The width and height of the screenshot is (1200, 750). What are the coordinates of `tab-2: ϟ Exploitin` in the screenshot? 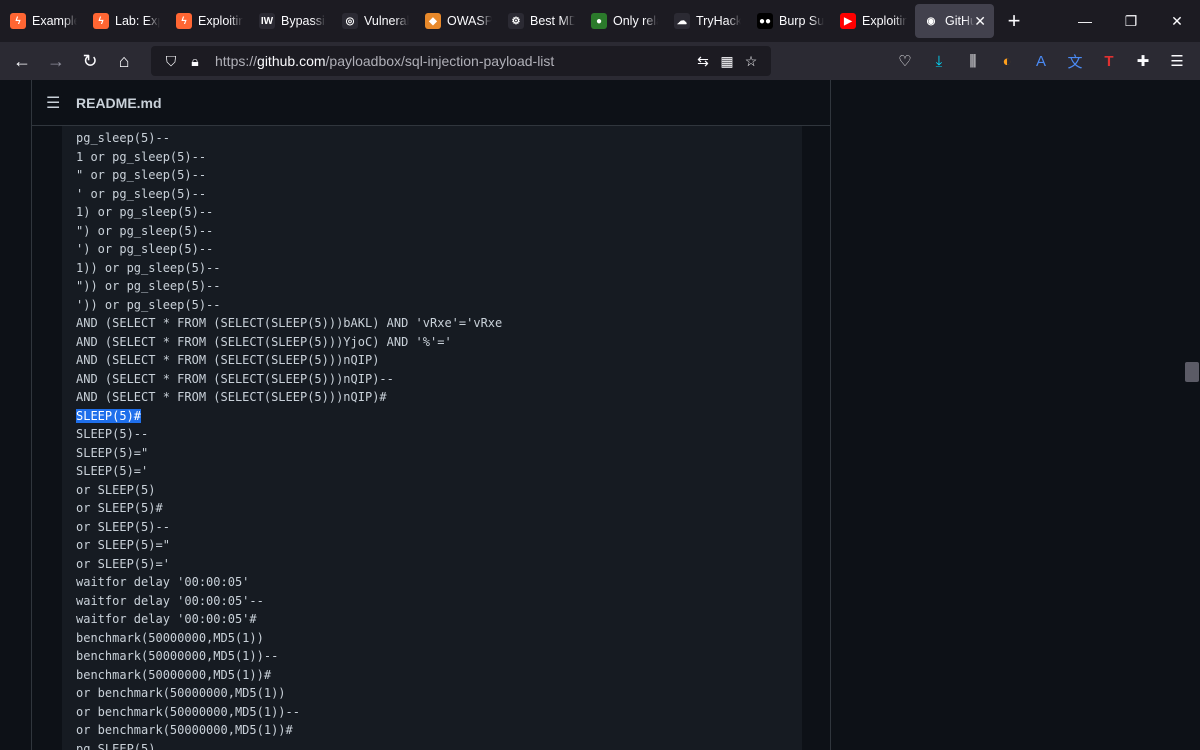 It's located at (209, 21).